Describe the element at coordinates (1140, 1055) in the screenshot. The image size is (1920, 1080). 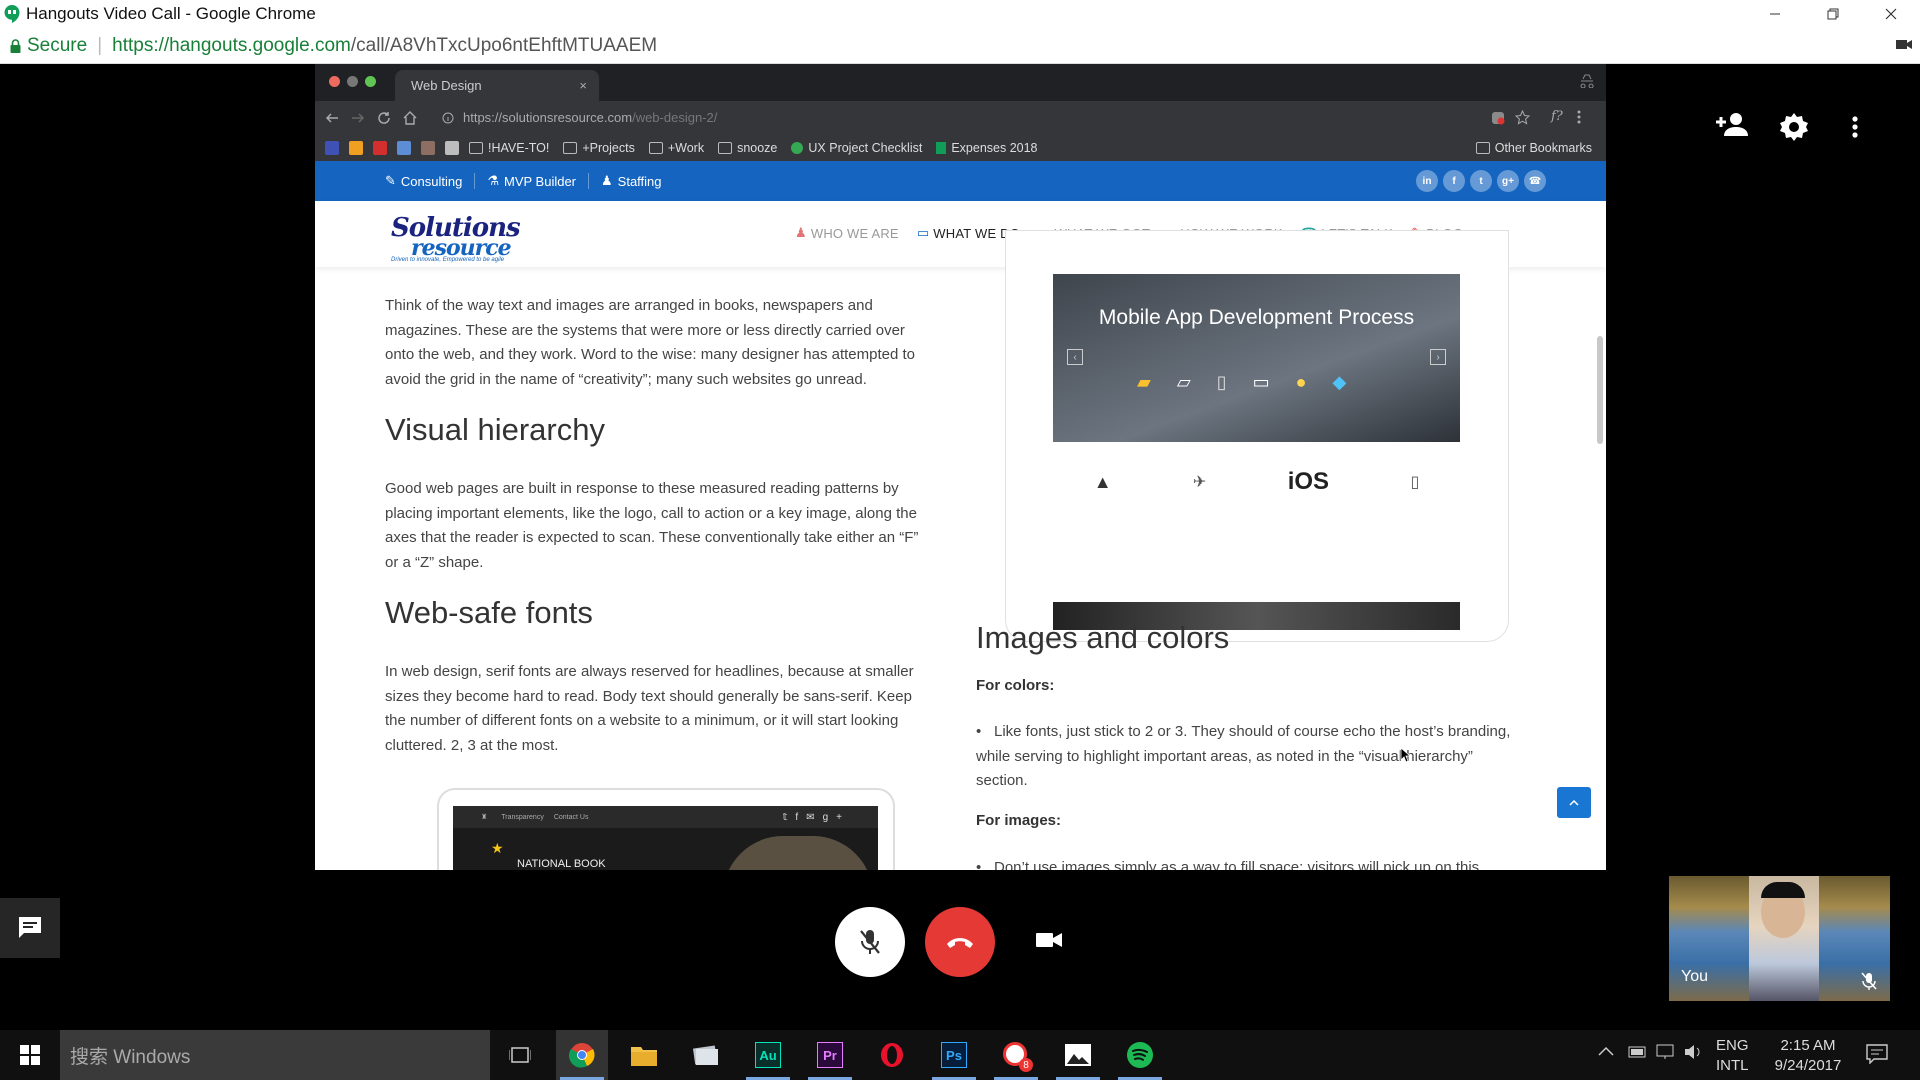
I see `spotify-icon` at that location.